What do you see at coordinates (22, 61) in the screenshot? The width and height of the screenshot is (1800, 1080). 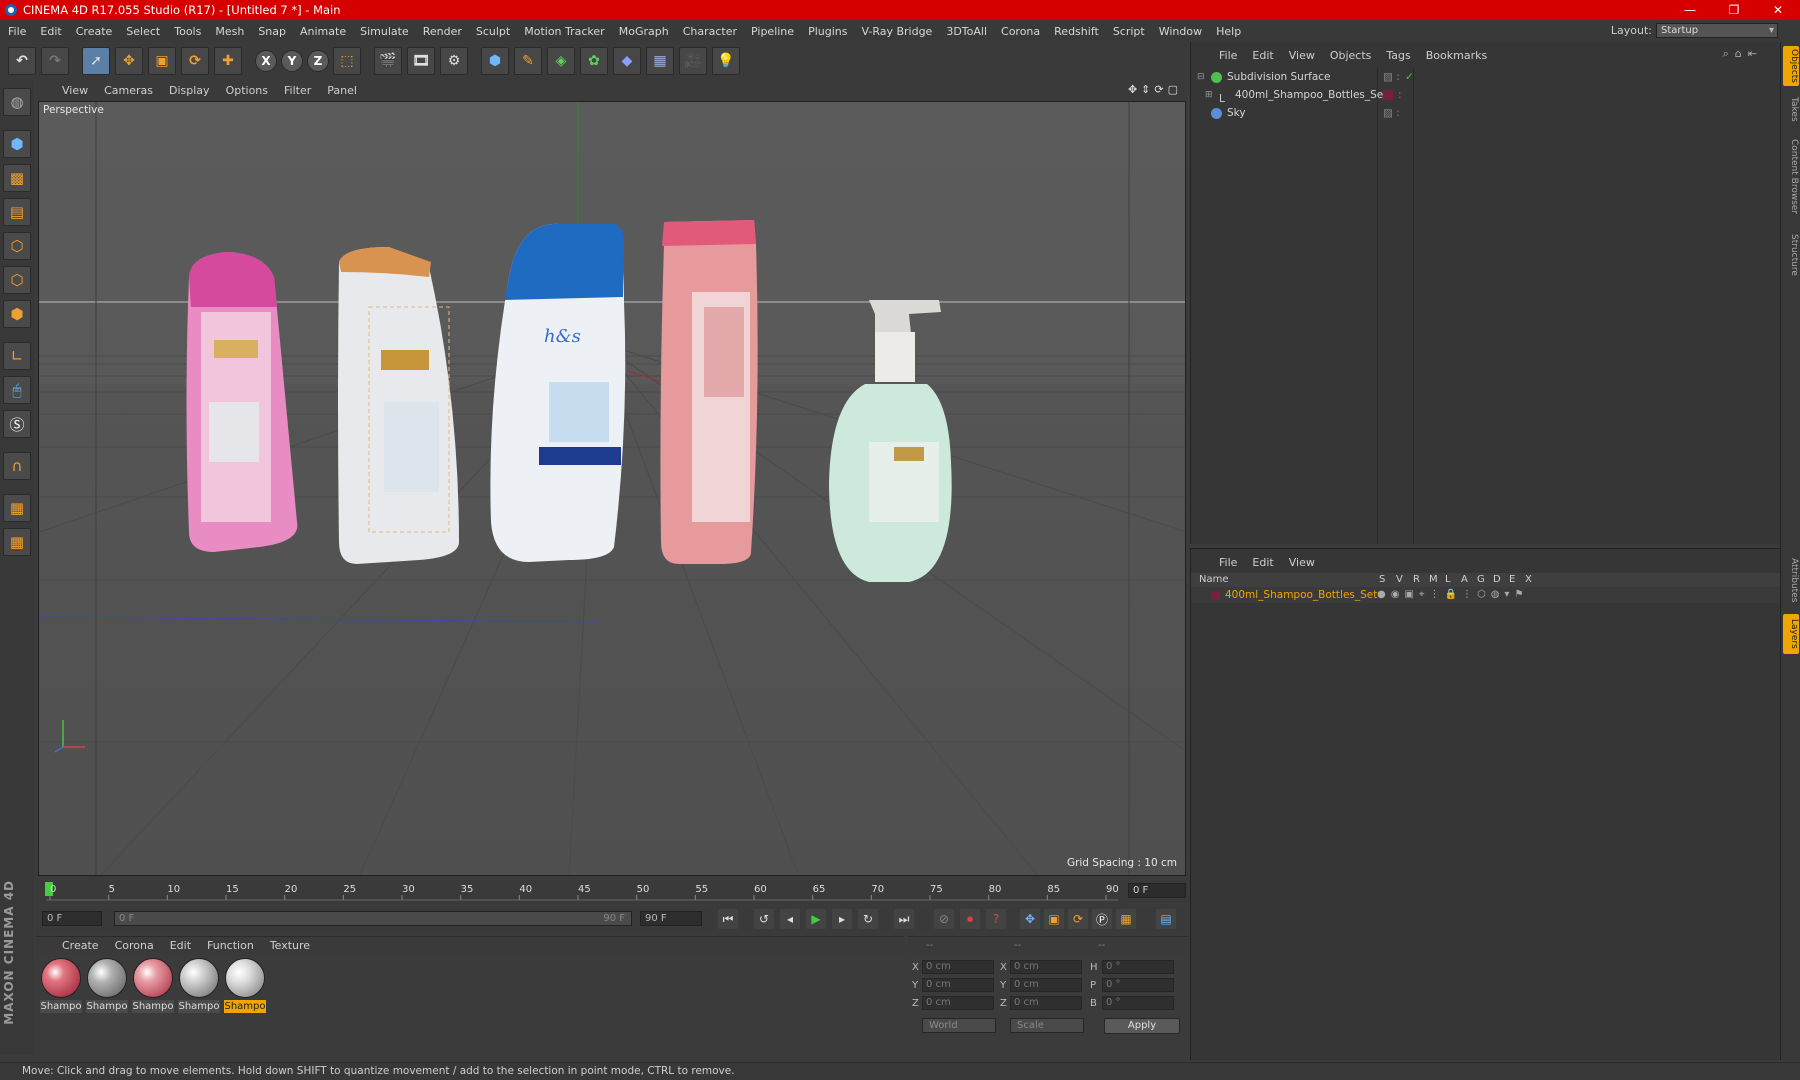 I see `undo-icon: ↶` at bounding box center [22, 61].